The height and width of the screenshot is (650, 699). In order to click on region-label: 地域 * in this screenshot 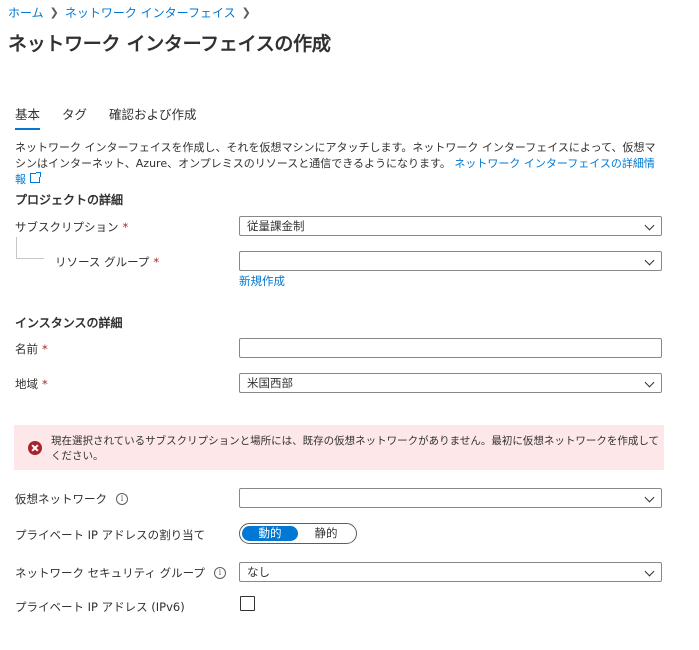, I will do `click(31, 384)`.